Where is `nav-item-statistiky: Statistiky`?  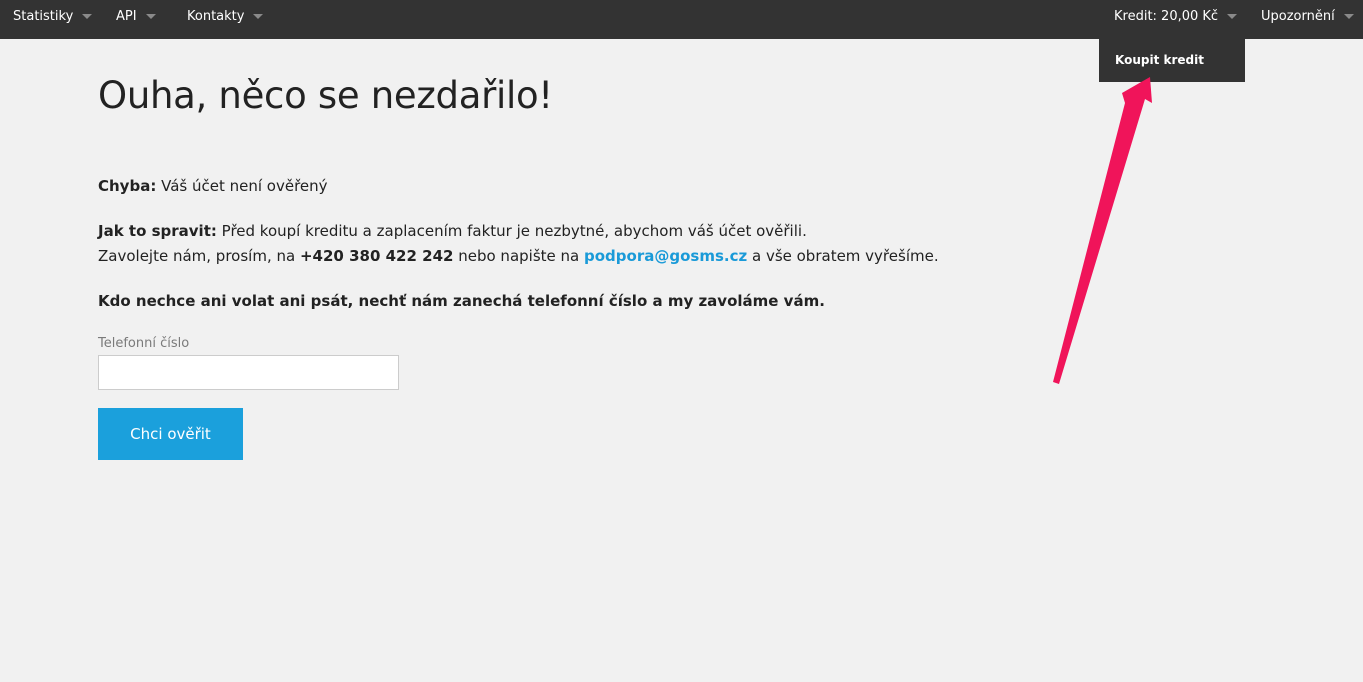 nav-item-statistiky: Statistiky is located at coordinates (53, 16).